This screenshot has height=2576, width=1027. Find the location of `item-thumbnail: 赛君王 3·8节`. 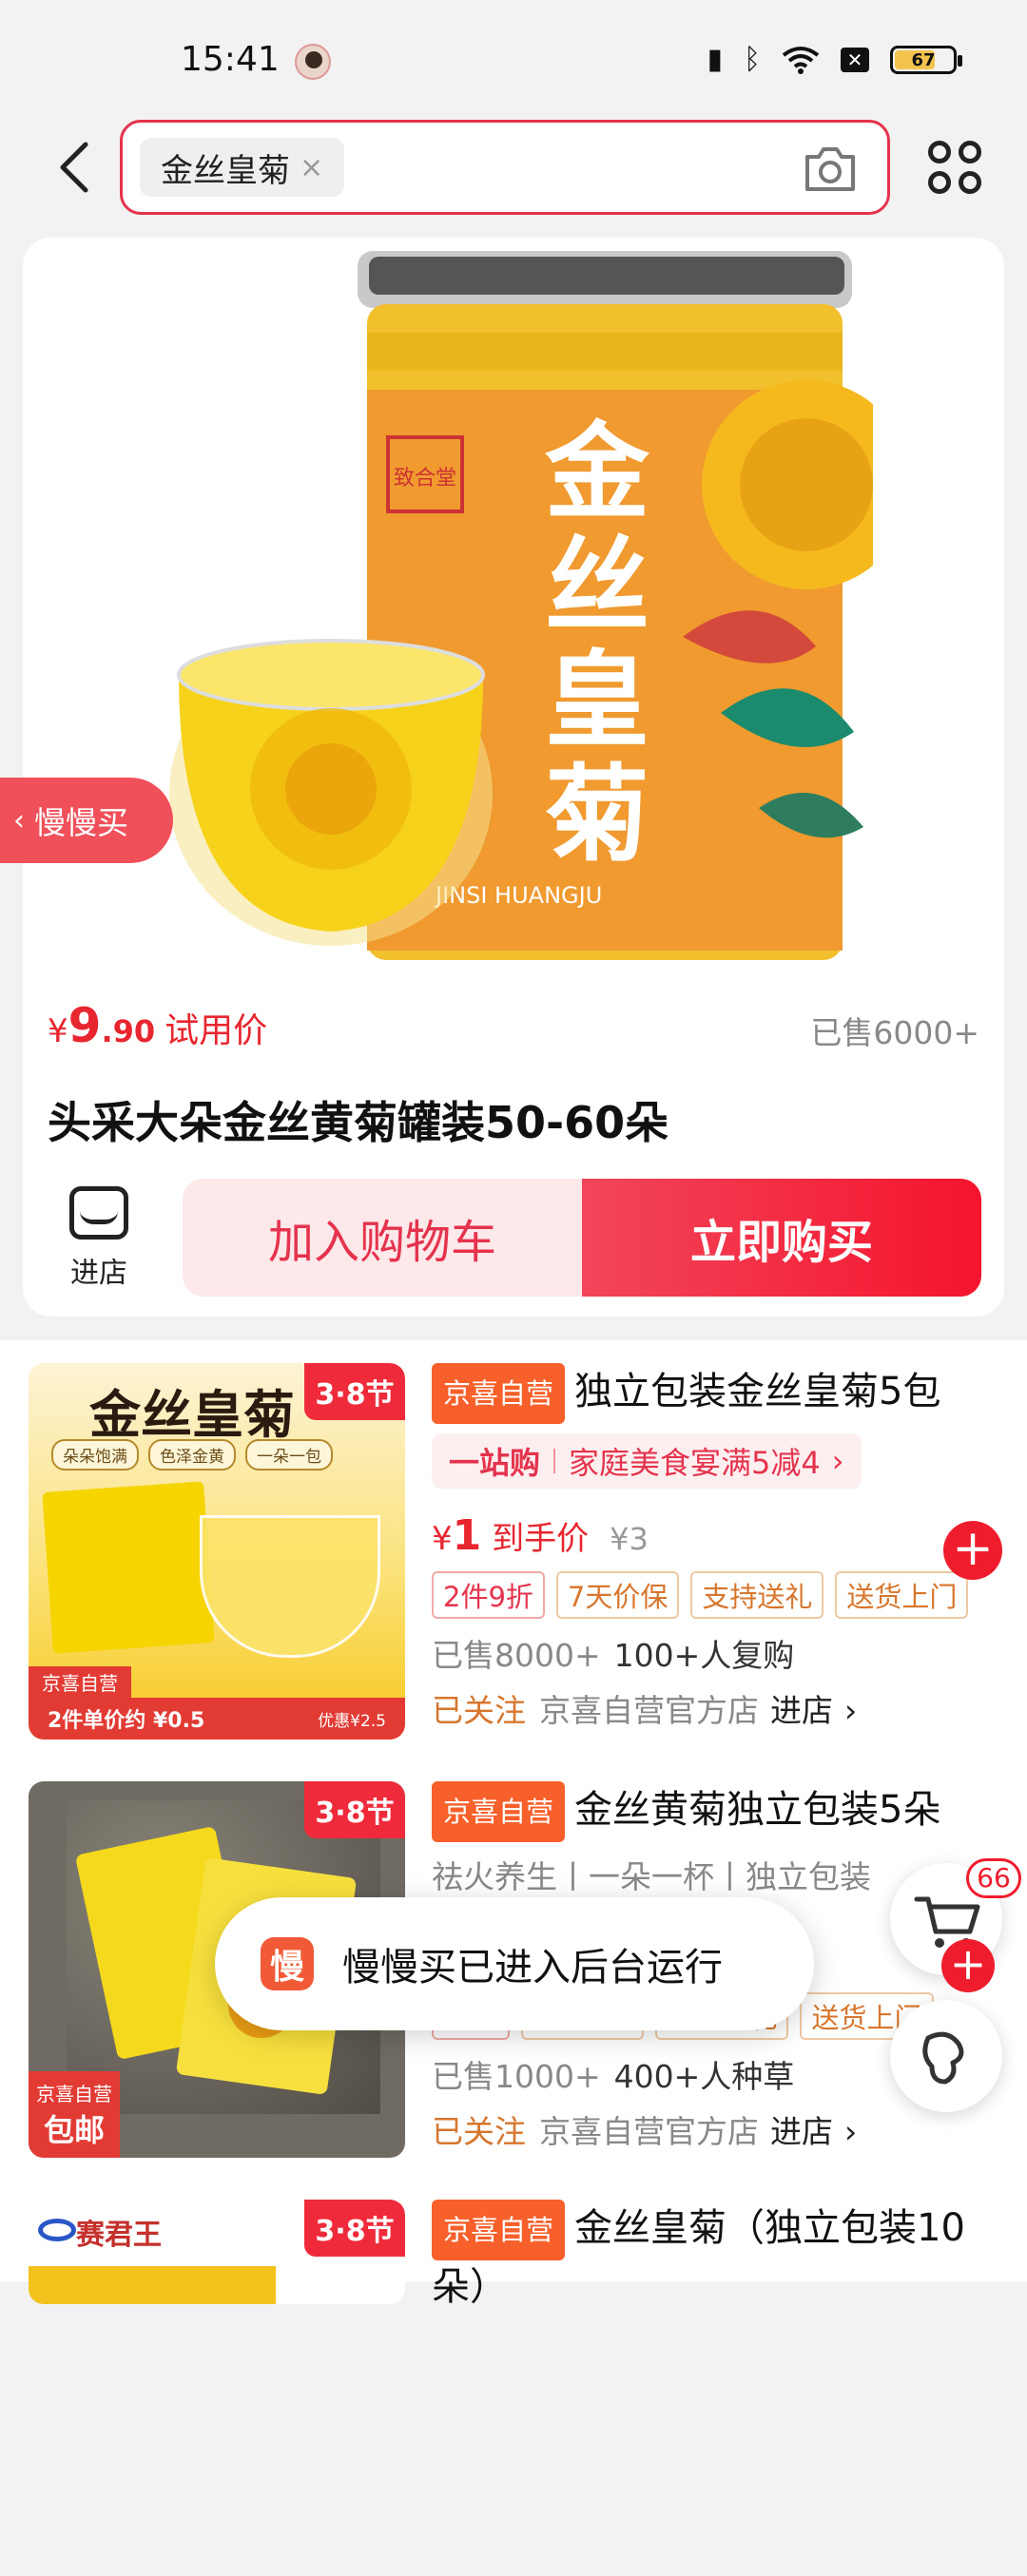

item-thumbnail: 赛君王 3·8节 is located at coordinates (217, 2252).